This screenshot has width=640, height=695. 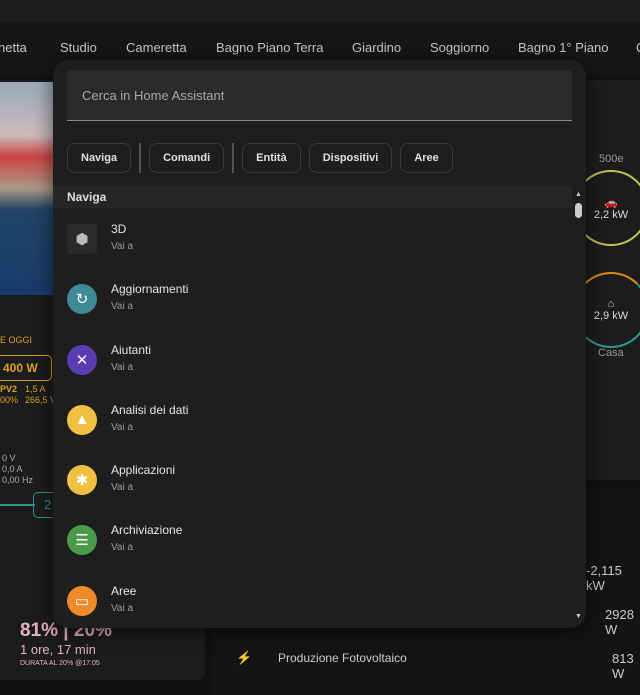 What do you see at coordinates (271, 158) in the screenshot?
I see `chip-entita: Entità` at bounding box center [271, 158].